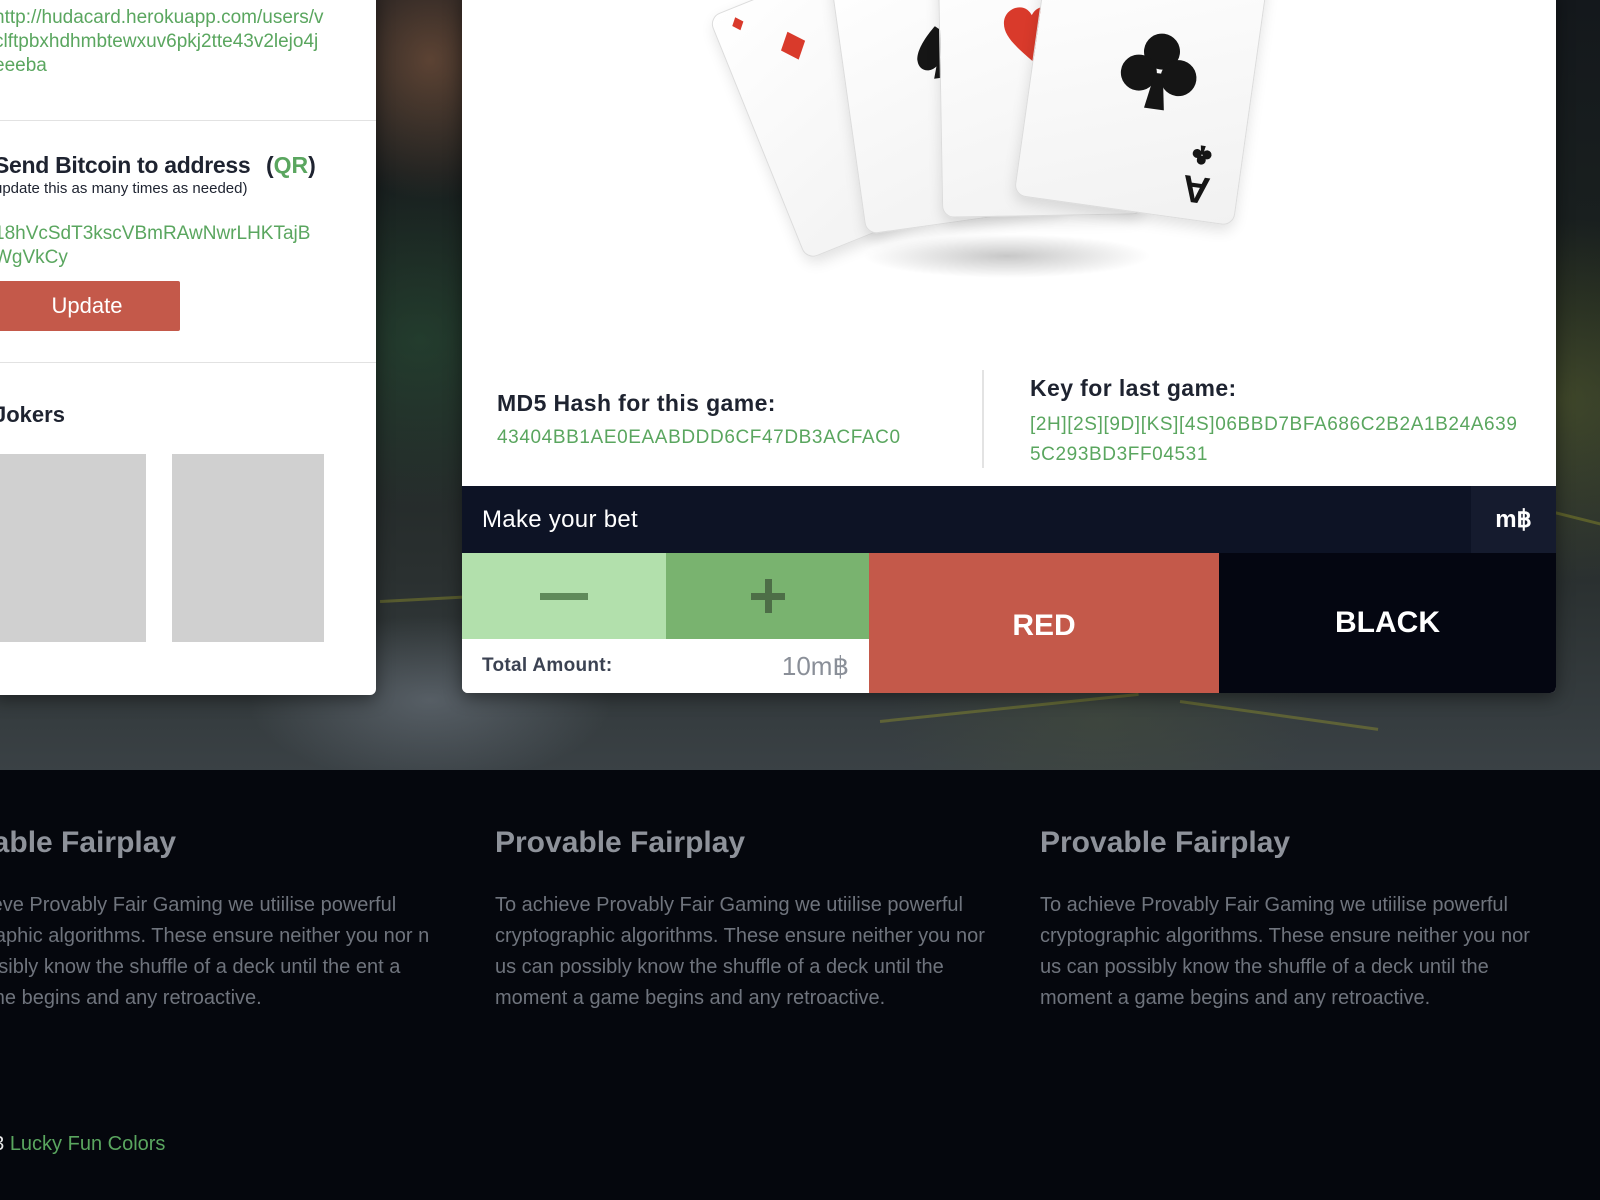 The height and width of the screenshot is (1200, 1600). I want to click on card-shadow, so click(1007, 256).